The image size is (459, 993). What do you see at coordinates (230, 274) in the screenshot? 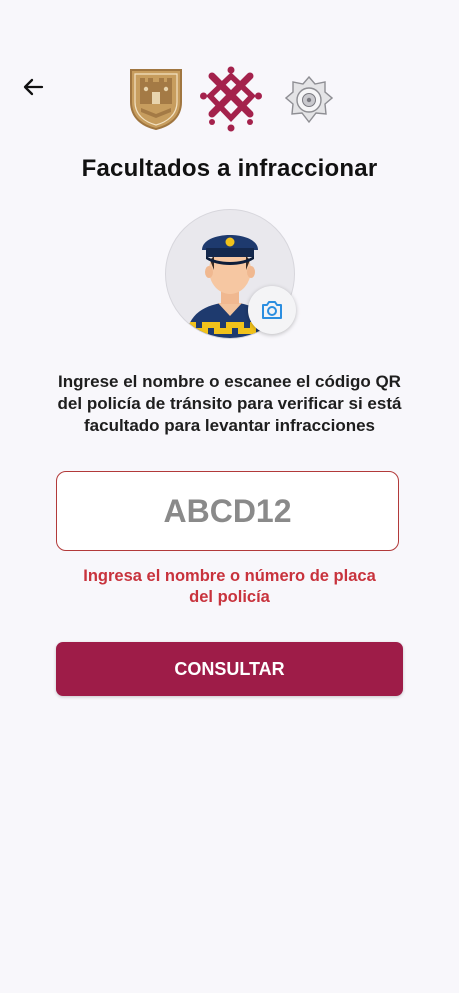
I see `officer-avatar-container` at bounding box center [230, 274].